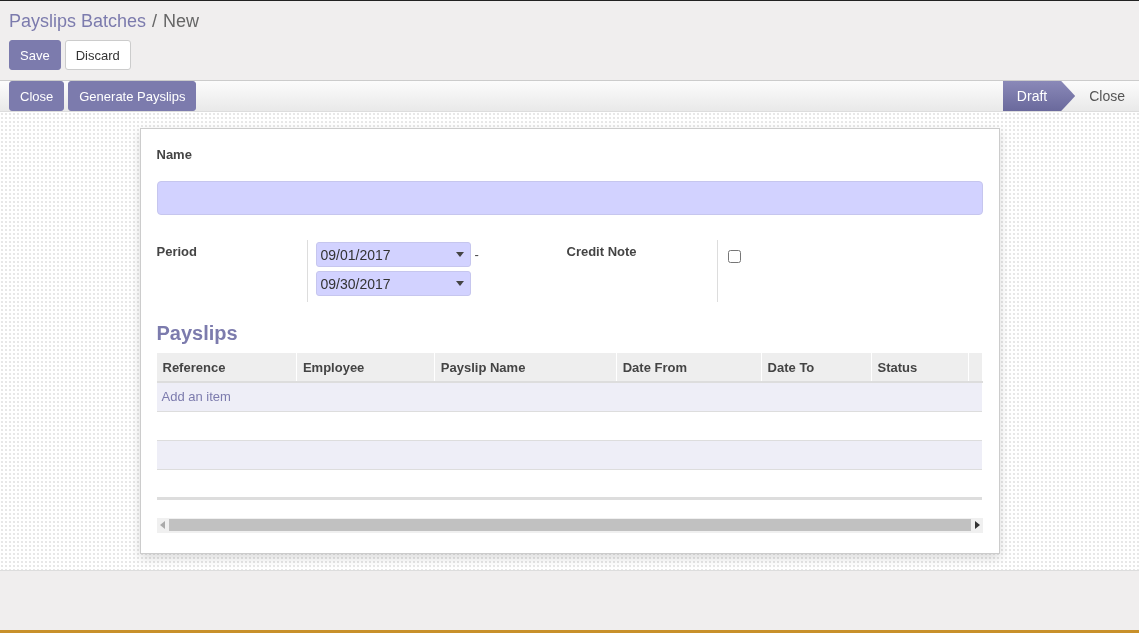  I want to click on column-header: Payslip Name, so click(525, 367).